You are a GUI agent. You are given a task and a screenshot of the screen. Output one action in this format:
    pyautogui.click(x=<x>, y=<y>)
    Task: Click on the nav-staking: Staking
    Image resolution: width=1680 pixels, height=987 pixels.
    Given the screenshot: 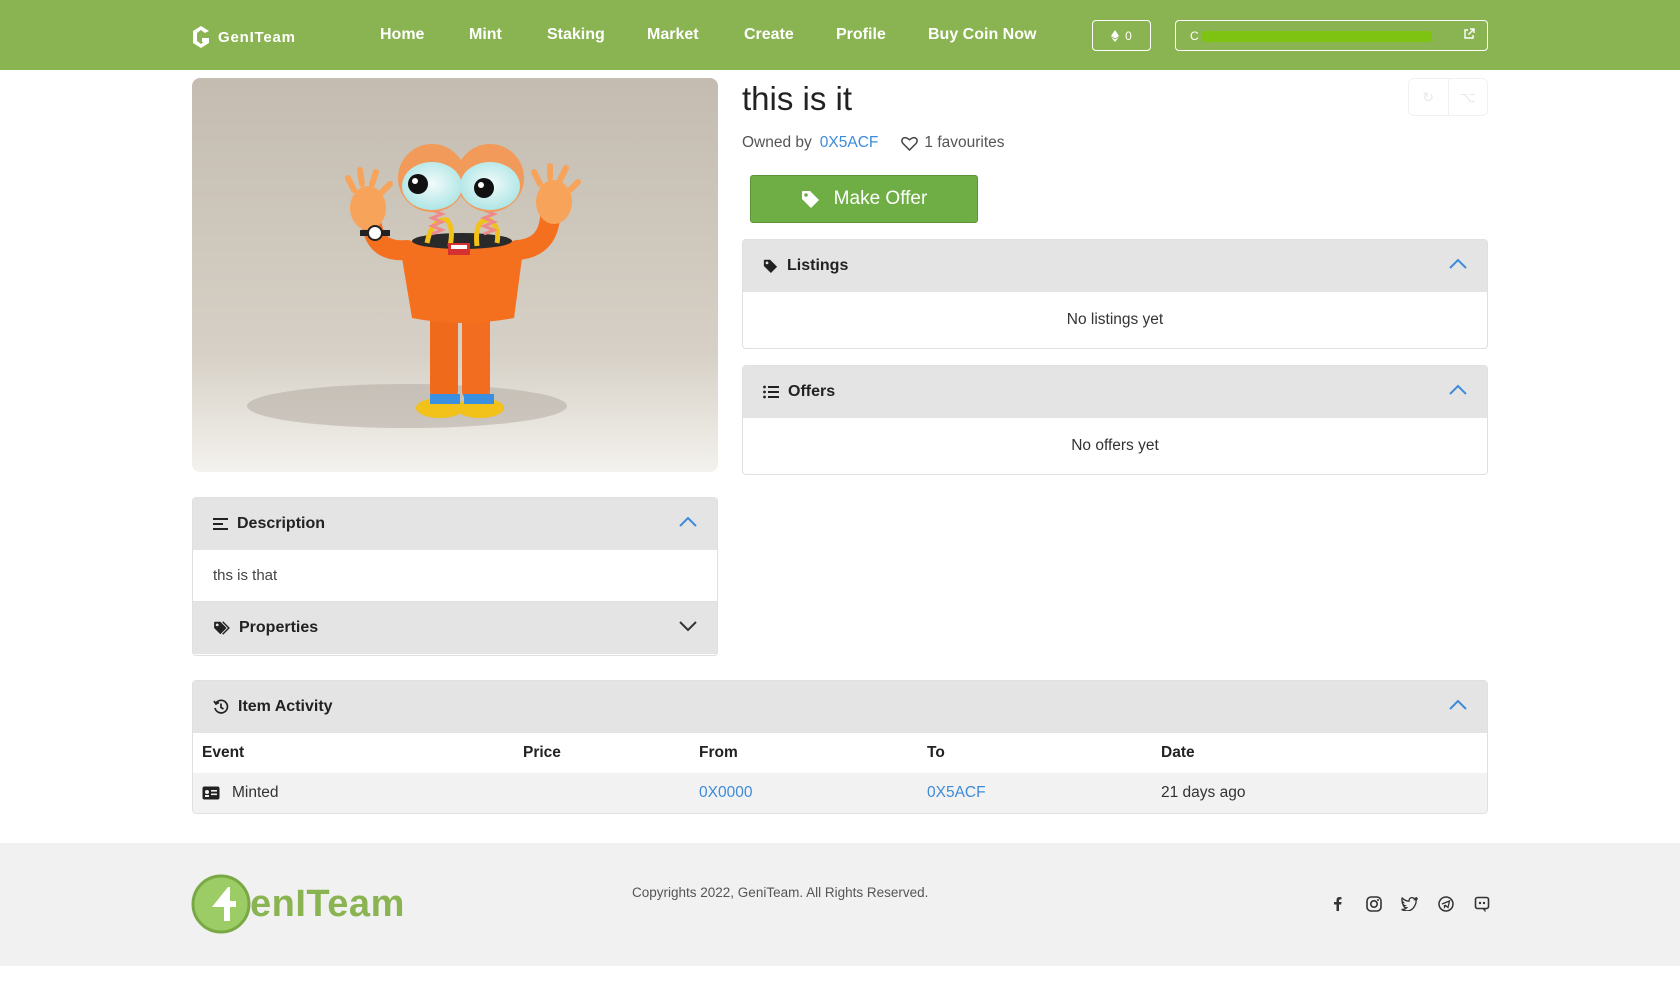 What is the action you would take?
    pyautogui.click(x=576, y=35)
    